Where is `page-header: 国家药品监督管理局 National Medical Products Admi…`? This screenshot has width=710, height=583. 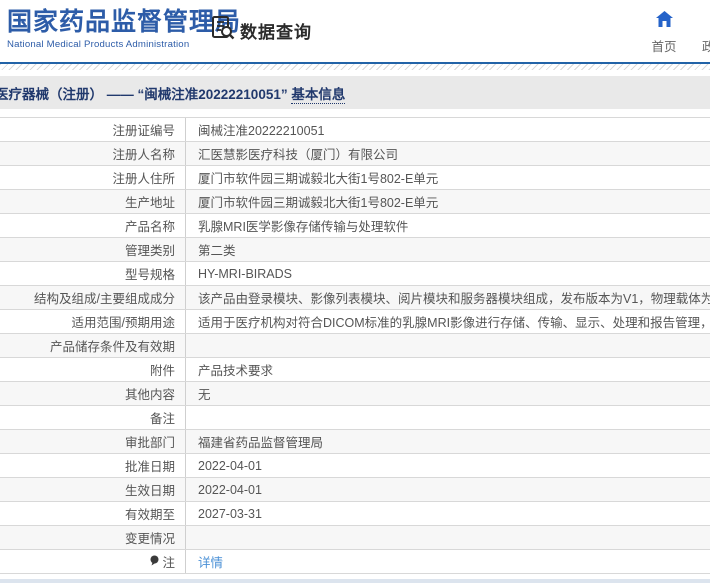
page-header: 国家药品监督管理局 National Medical Products Admi… is located at coordinates (355, 31).